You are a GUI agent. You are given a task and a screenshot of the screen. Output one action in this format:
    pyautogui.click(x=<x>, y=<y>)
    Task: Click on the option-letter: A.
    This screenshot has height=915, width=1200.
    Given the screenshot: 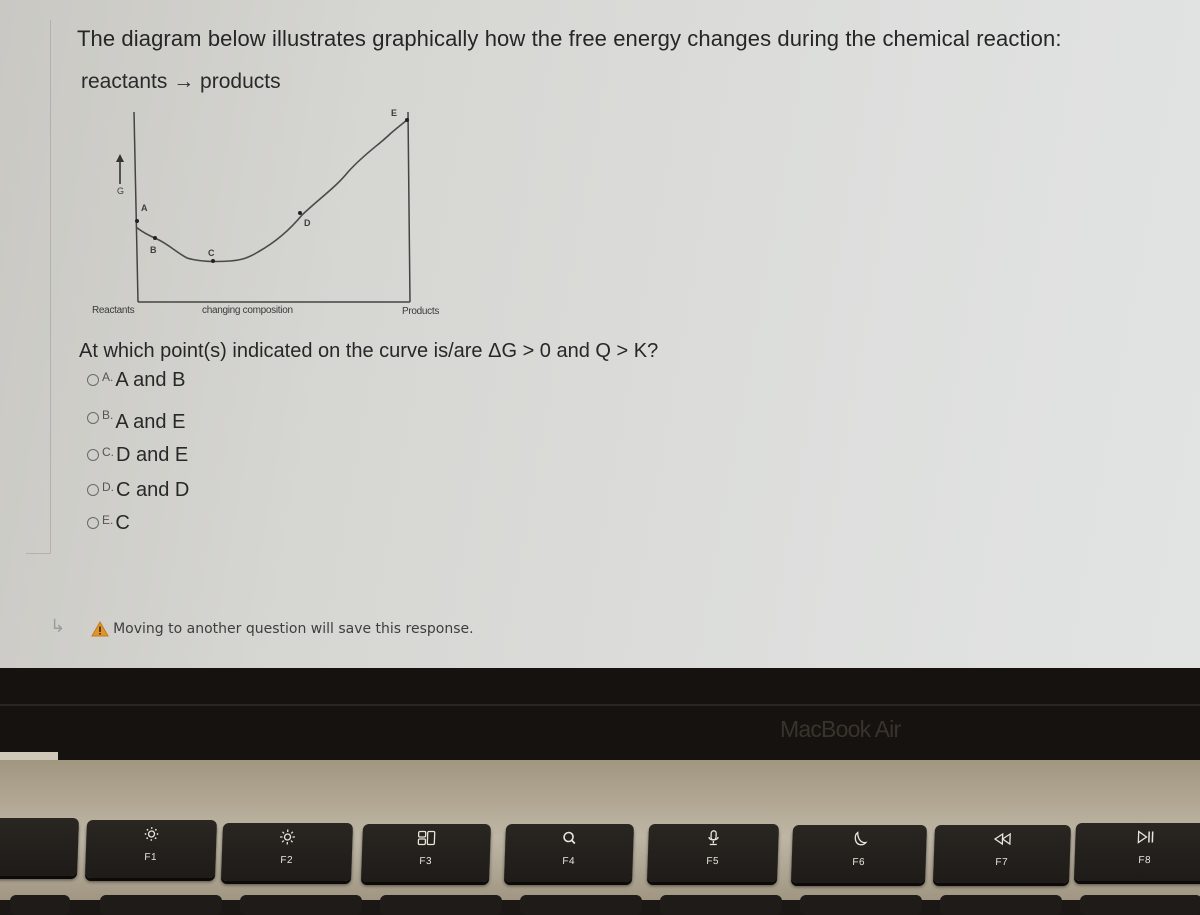 What is the action you would take?
    pyautogui.click(x=107, y=377)
    